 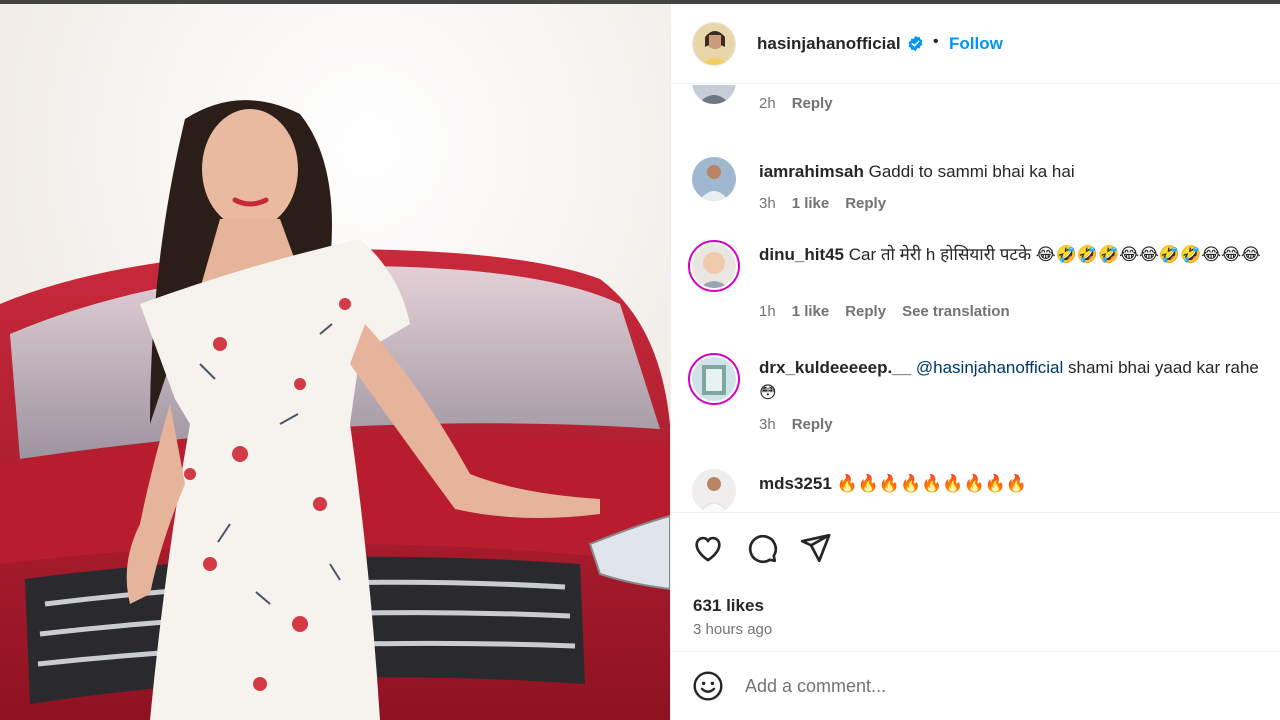 I want to click on comment-mention: @hasinjahanofficial, so click(x=989, y=367).